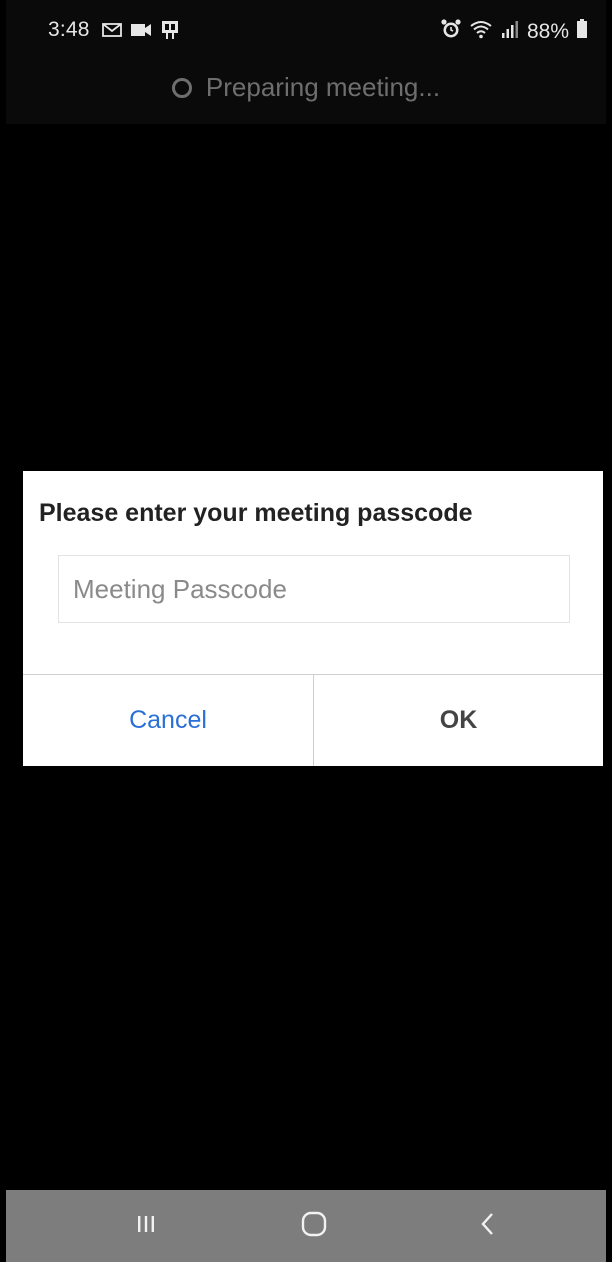 The height and width of the screenshot is (1262, 612). I want to click on video-camera-icon, so click(141, 32).